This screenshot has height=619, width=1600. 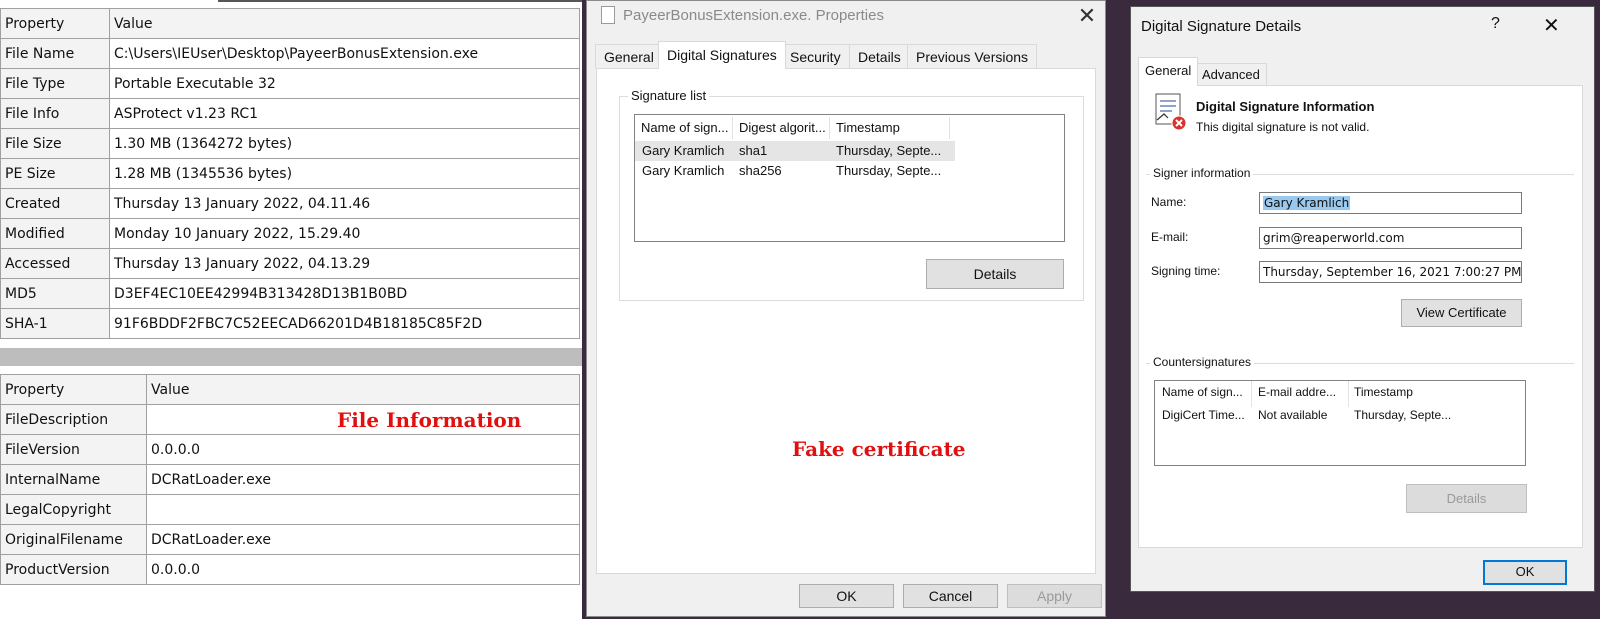 What do you see at coordinates (1495, 24) in the screenshot?
I see `help-icon: ?` at bounding box center [1495, 24].